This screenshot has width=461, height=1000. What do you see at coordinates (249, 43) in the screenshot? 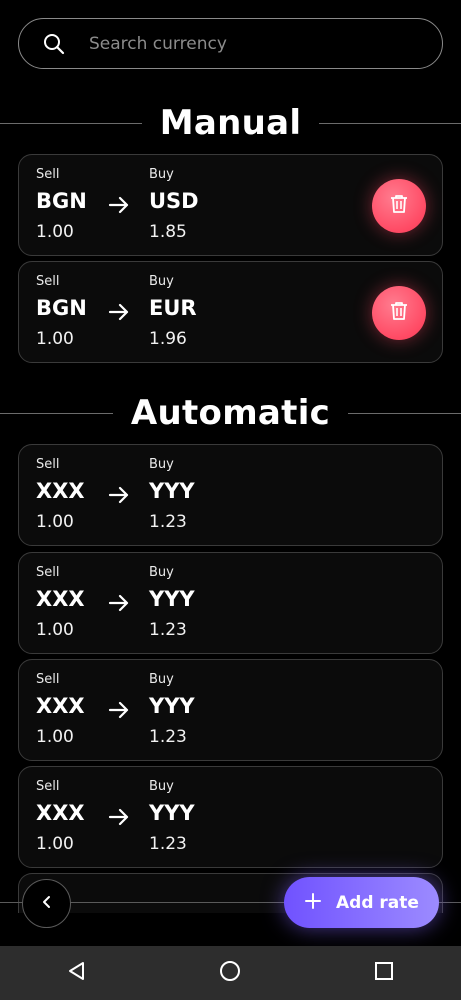
I see `search-input` at bounding box center [249, 43].